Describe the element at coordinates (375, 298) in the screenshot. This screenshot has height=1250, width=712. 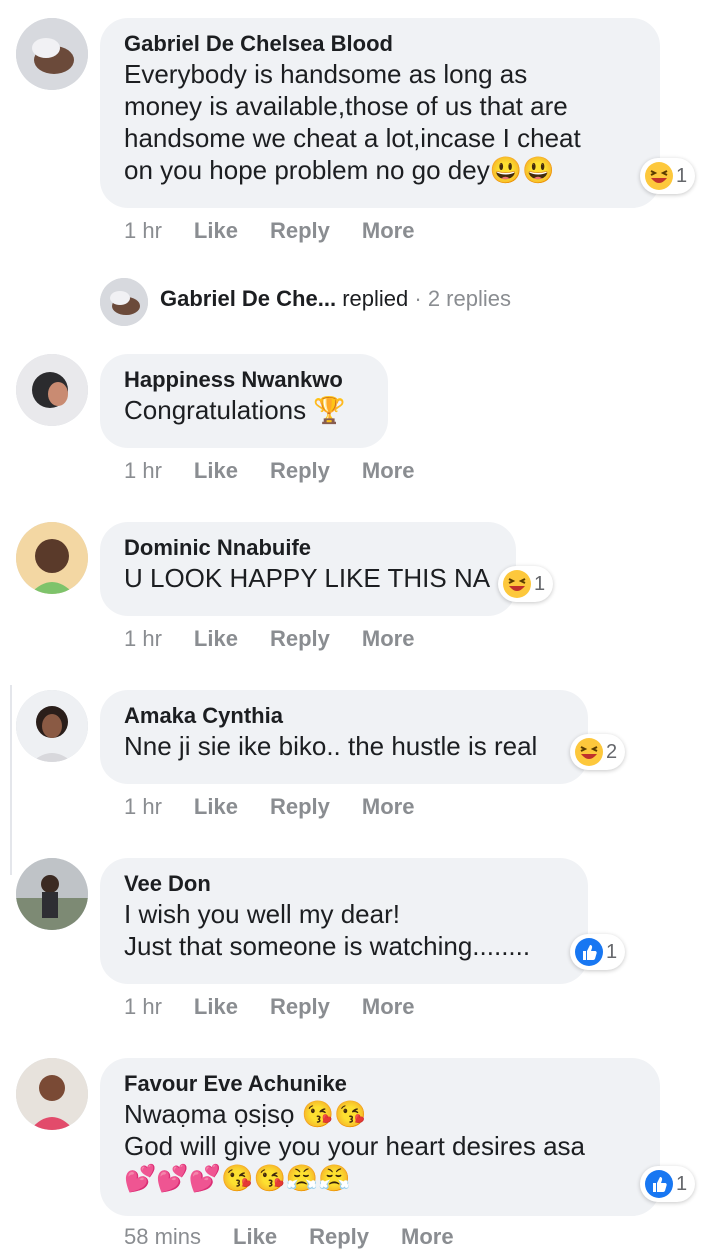
I see `reply-action: replied` at that location.